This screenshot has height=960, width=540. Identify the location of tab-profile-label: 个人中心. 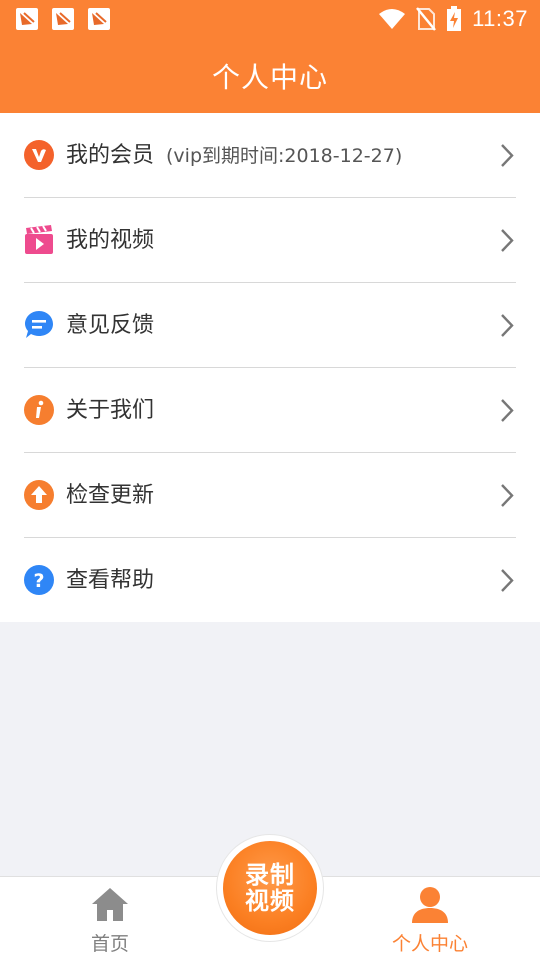
(429, 944).